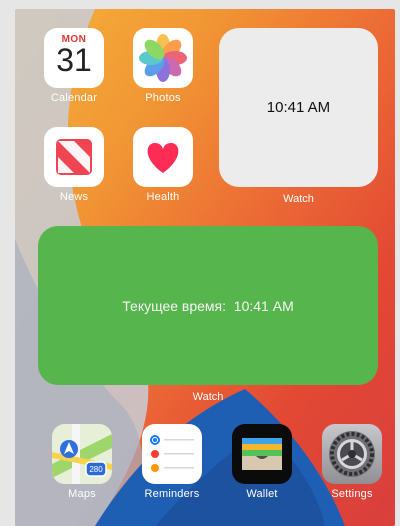 The width and height of the screenshot is (400, 526). I want to click on app-settings: Settings, so click(352, 462).